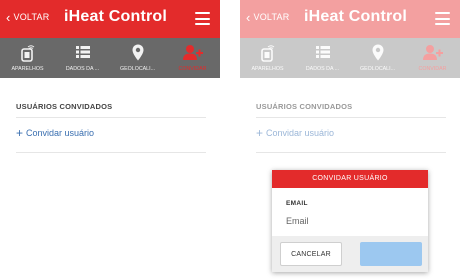 The image size is (460, 279). I want to click on invite-user-dialog: CONVIDAR USUÁRIO EMAIL CANCELAR, so click(350, 221).